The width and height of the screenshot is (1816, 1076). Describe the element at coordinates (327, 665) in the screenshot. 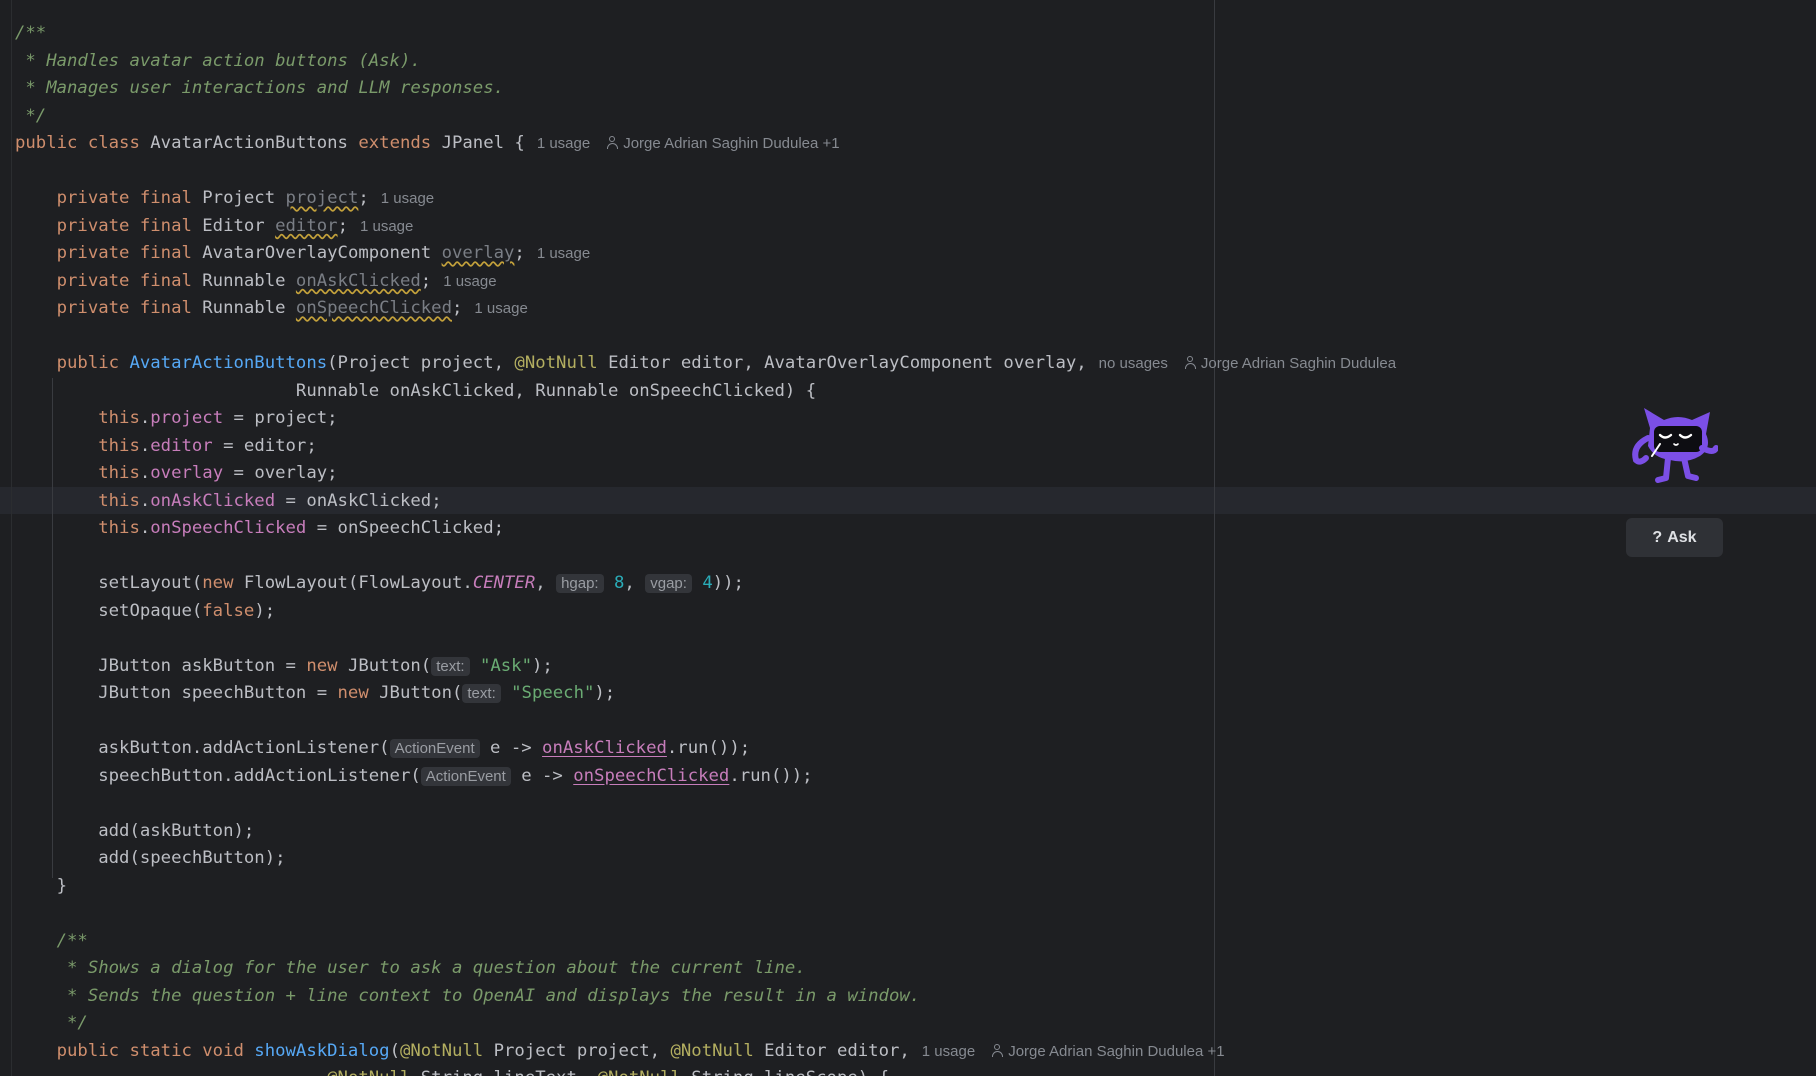

I see `code-token: new` at that location.